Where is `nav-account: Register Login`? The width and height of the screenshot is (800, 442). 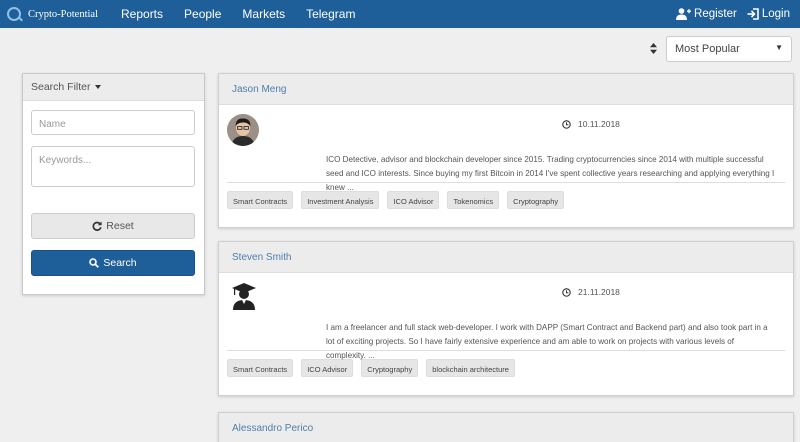
nav-account: Register Login is located at coordinates (738, 14).